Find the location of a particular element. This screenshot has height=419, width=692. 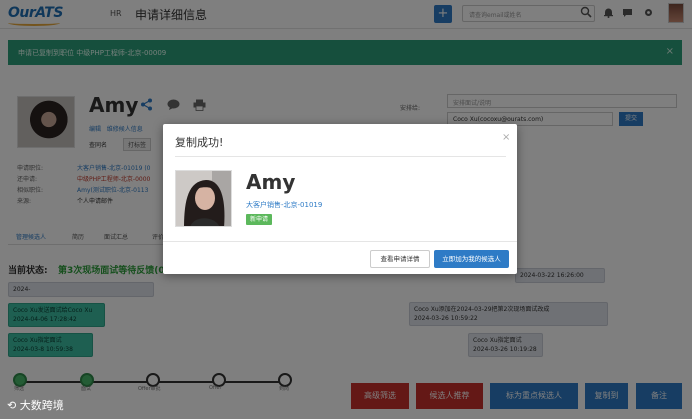

candidate-photo is located at coordinates (203, 198).